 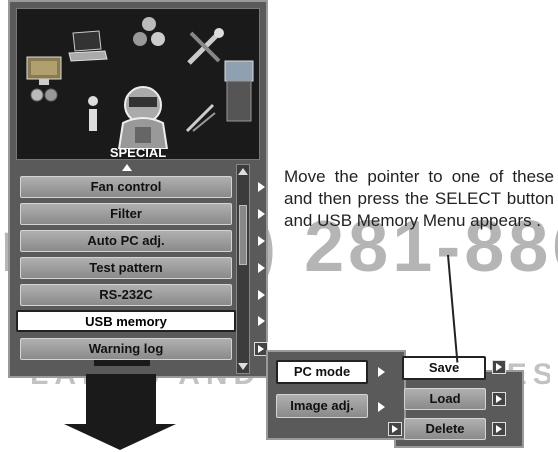 I want to click on pc-mode-submenu-items: Save Load Delete, so click(x=459, y=404).